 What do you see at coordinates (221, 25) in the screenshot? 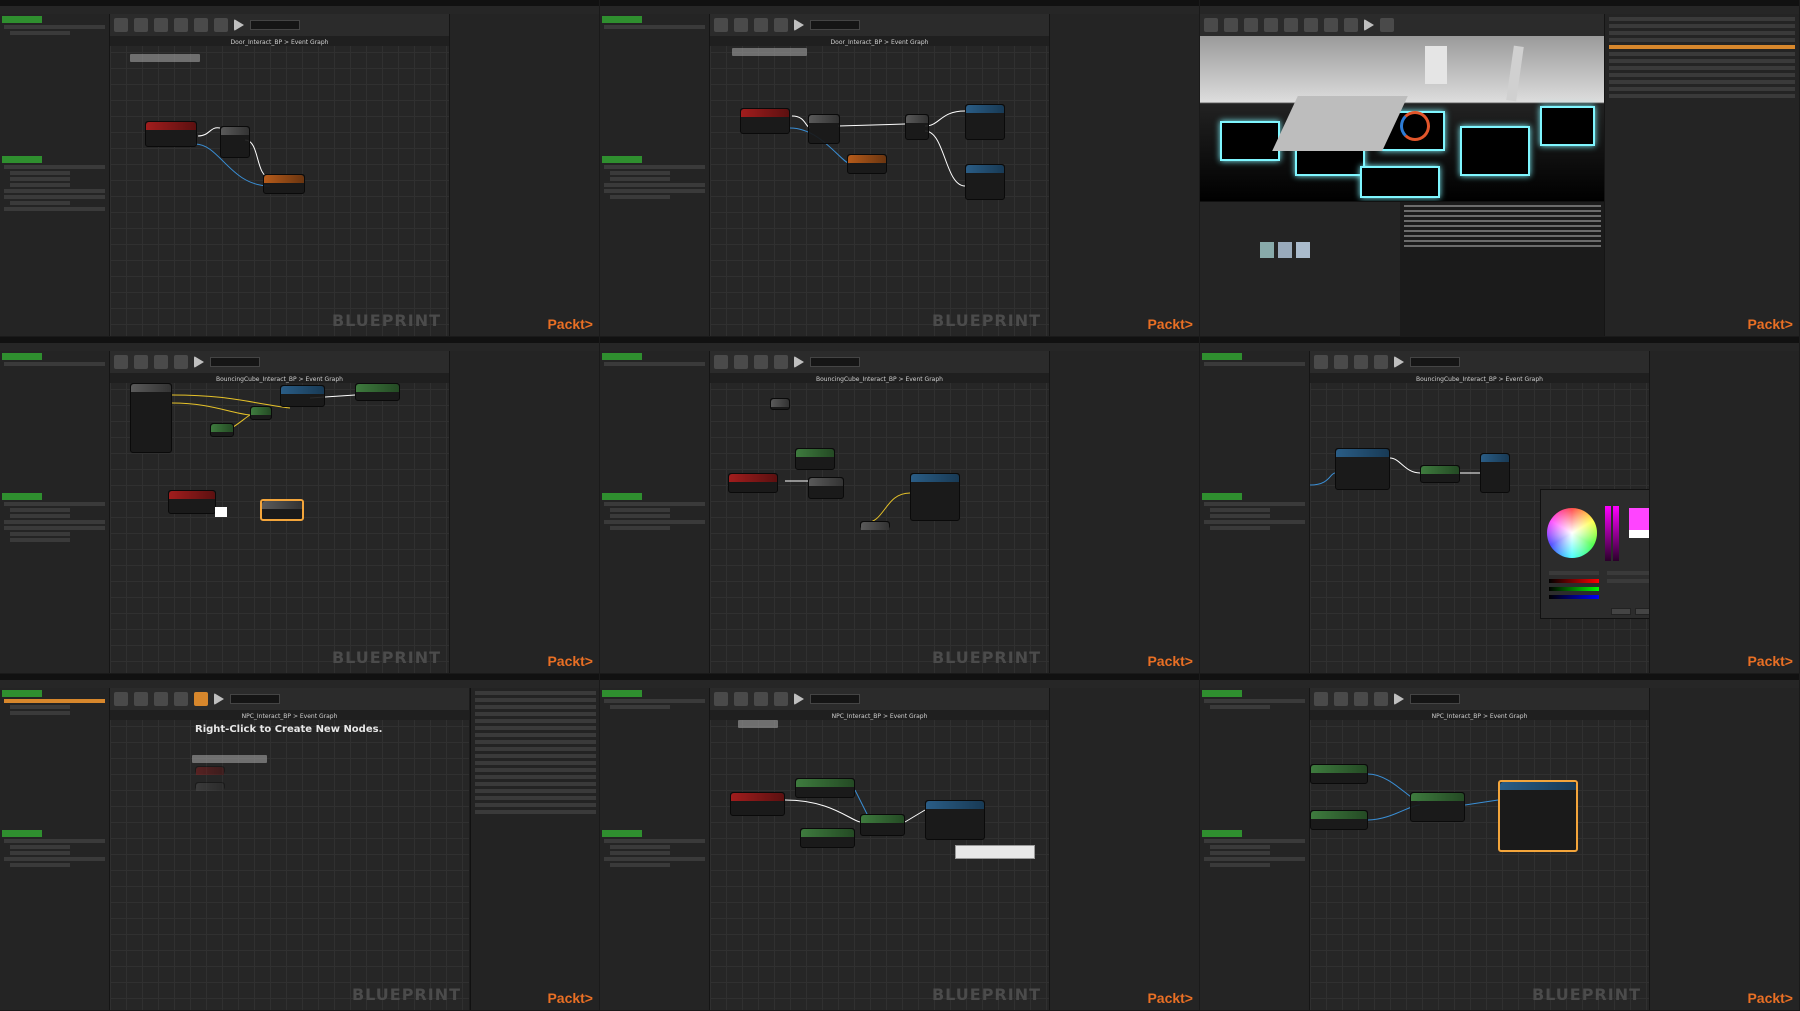
I see `simulate-icon` at bounding box center [221, 25].